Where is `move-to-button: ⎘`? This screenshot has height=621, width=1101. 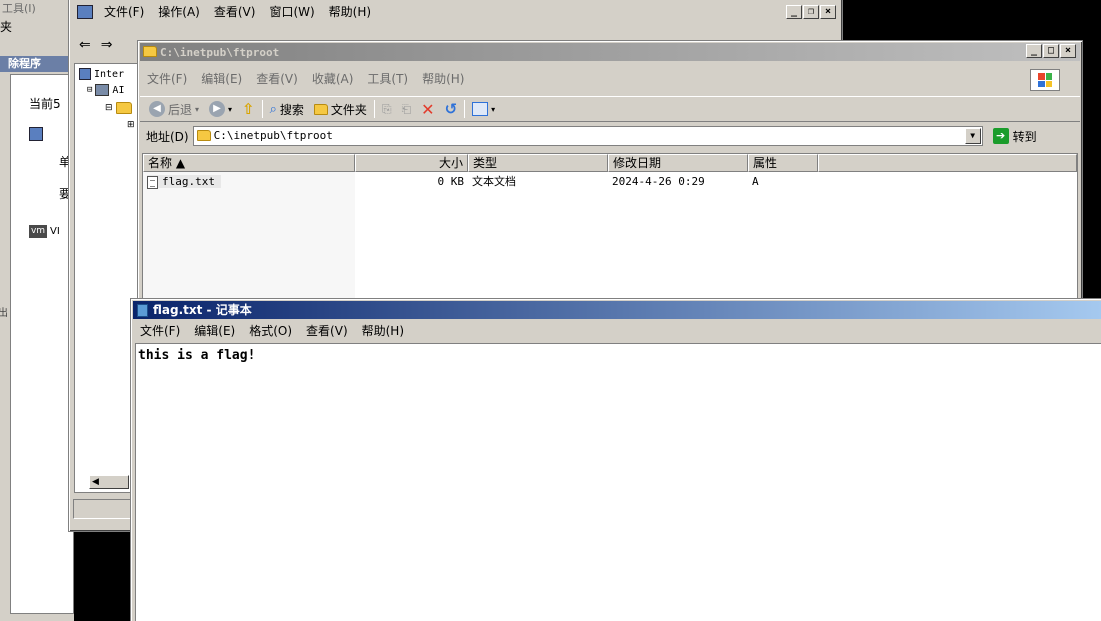 move-to-button: ⎘ is located at coordinates (387, 109).